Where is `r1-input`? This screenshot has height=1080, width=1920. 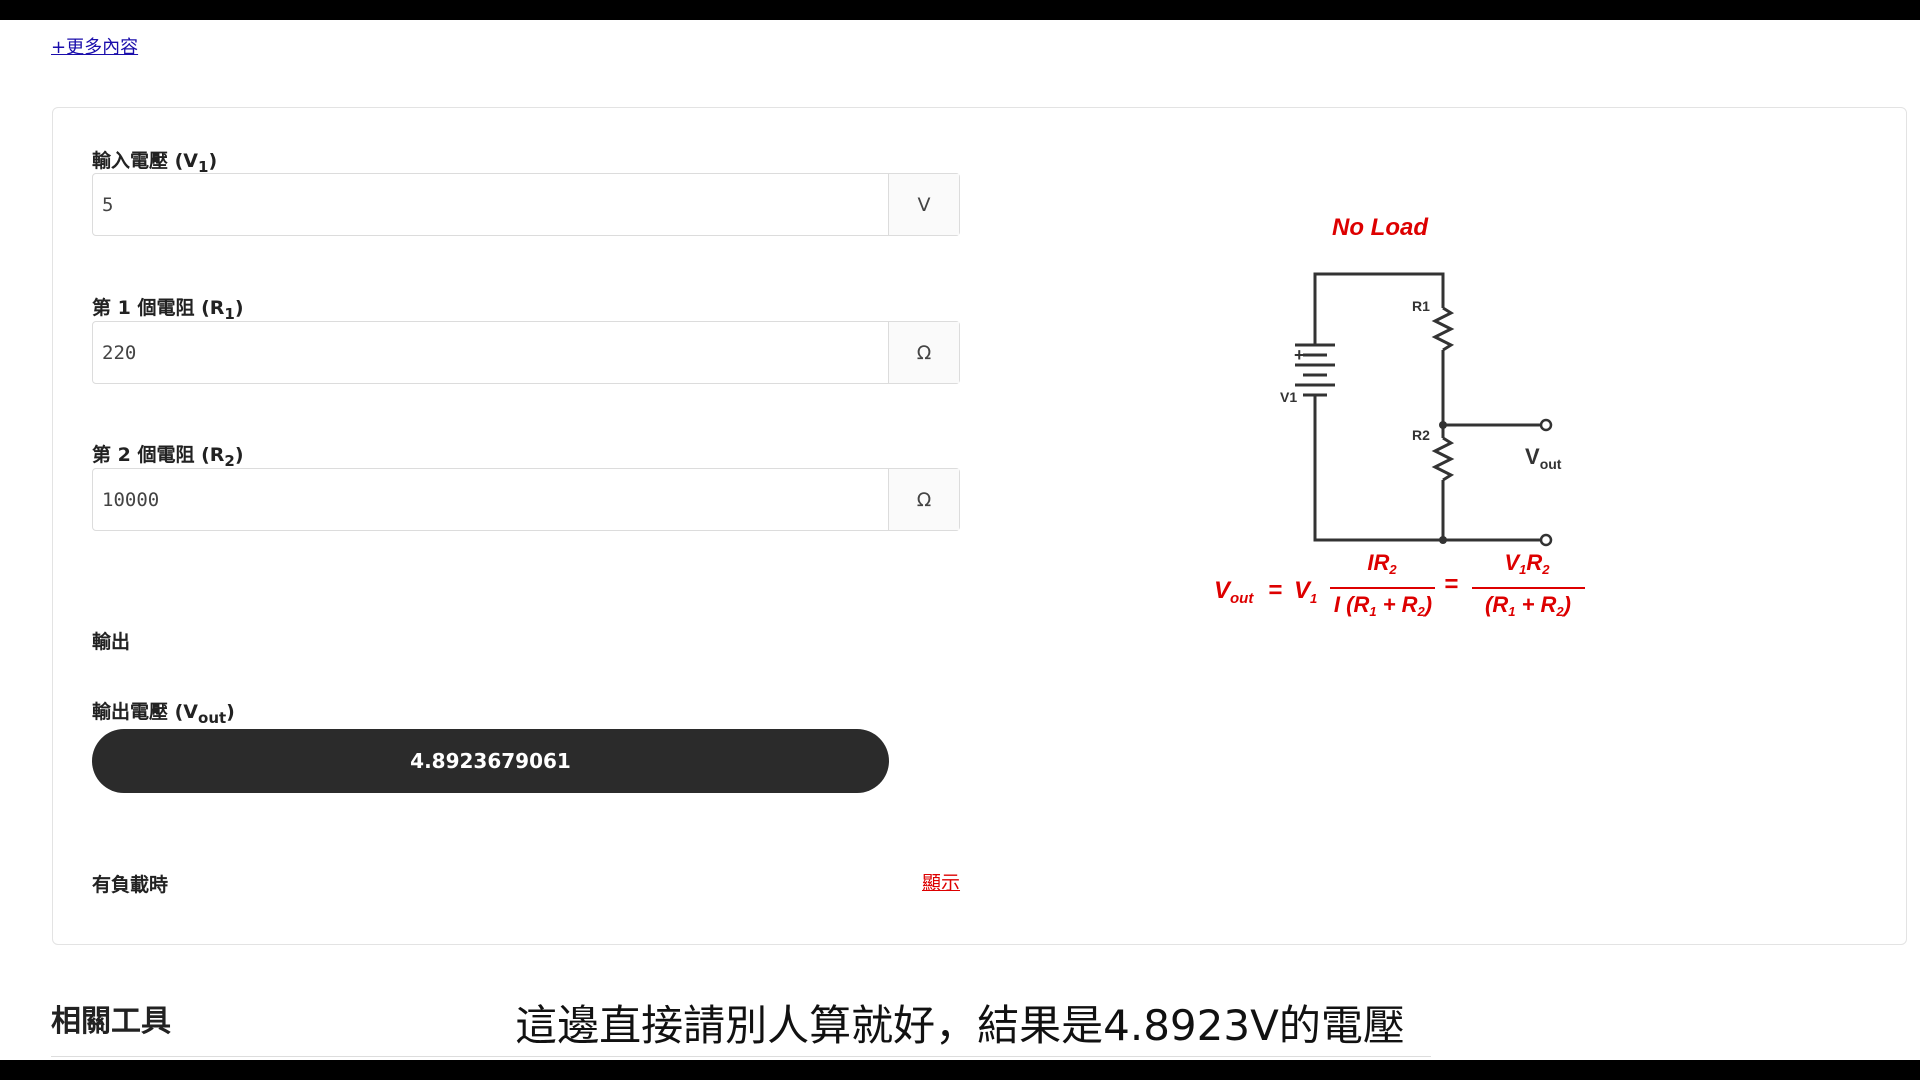
r1-input is located at coordinates (490, 352).